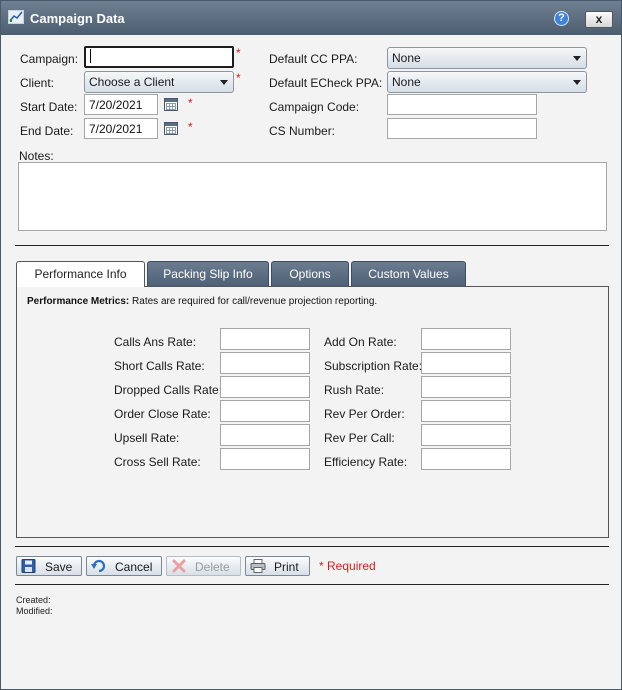 Image resolution: width=622 pixels, height=690 pixels. What do you see at coordinates (487, 58) in the screenshot?
I see `default-cc-ppa-select: None` at bounding box center [487, 58].